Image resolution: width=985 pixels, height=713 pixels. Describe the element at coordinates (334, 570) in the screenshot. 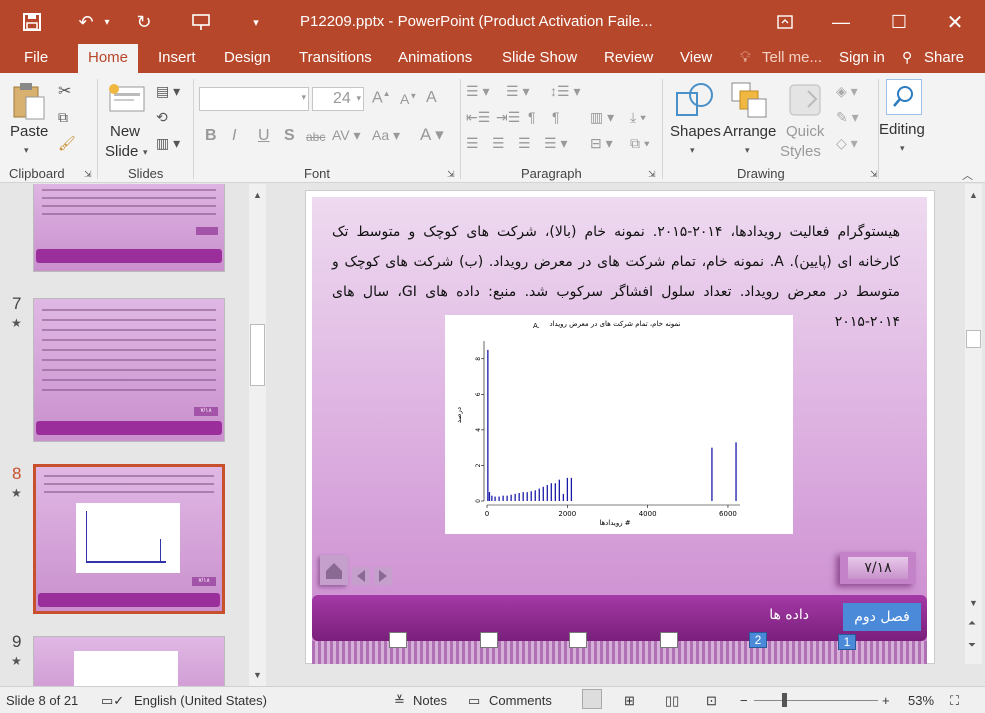

I see `home-nav-button` at that location.